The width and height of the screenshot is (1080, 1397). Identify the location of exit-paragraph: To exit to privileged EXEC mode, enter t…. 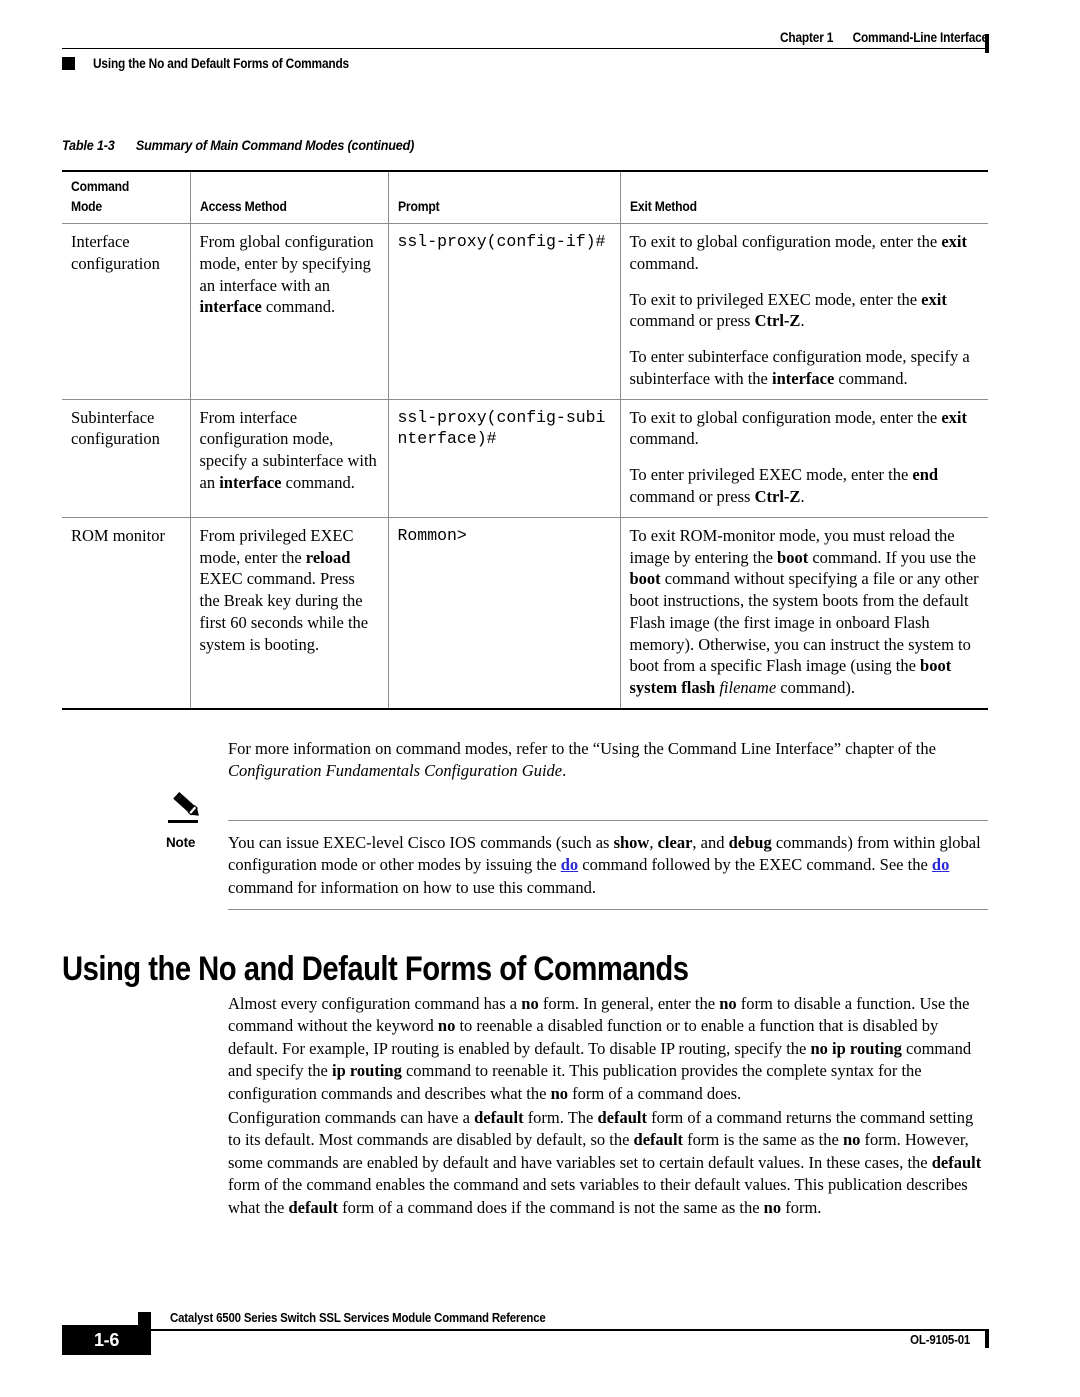
(788, 310).